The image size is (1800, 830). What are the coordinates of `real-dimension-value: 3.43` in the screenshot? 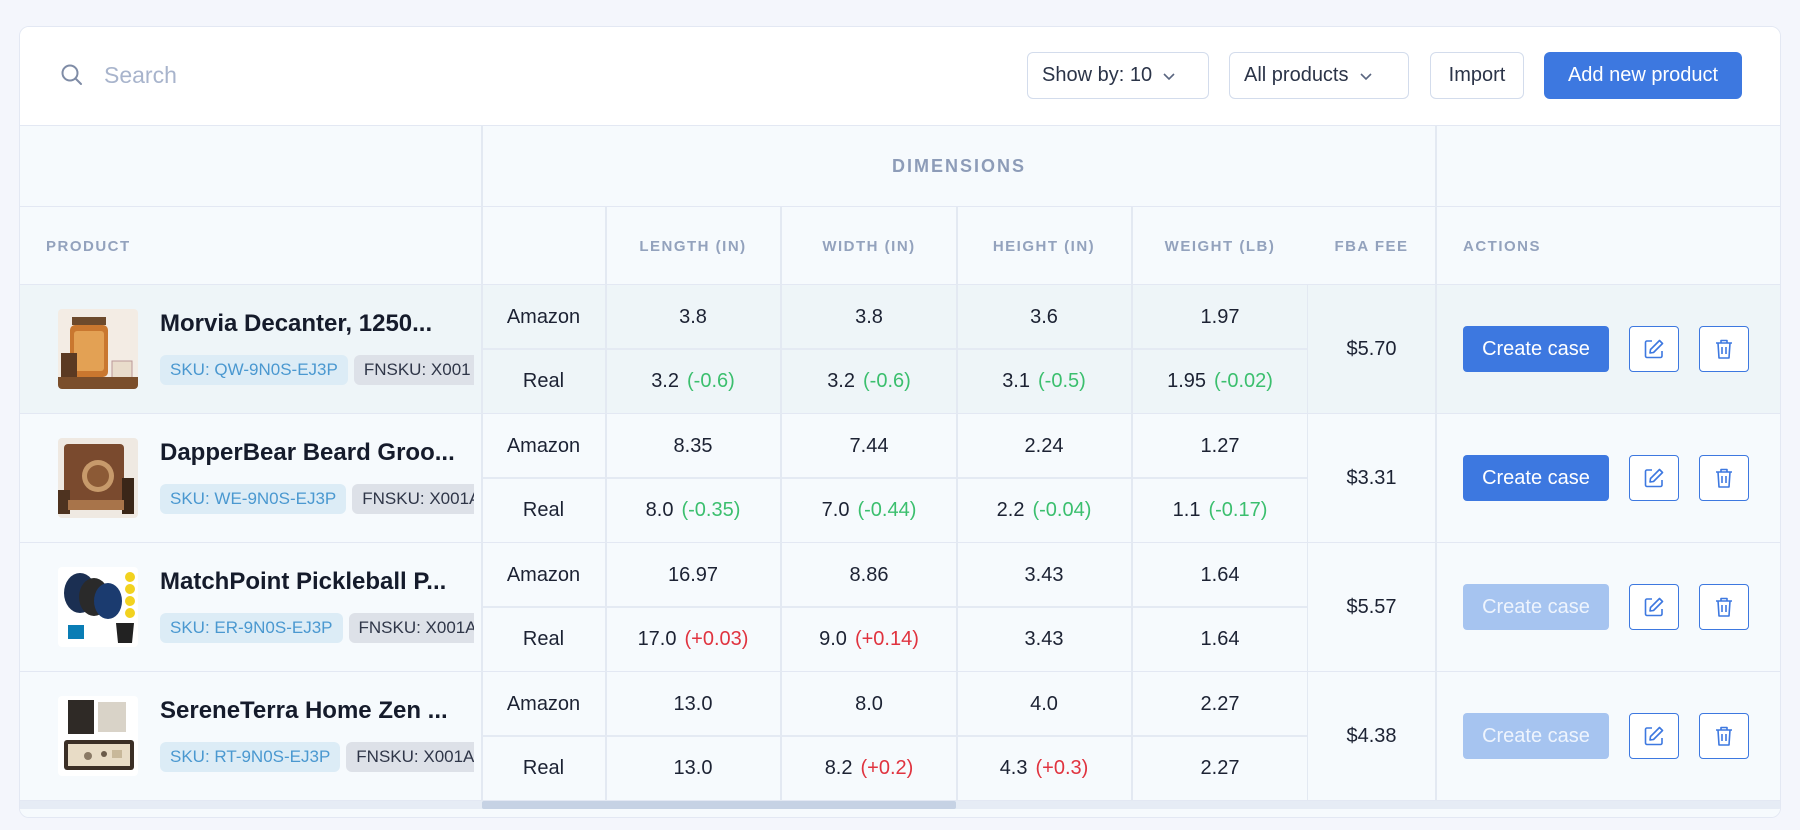 It's located at (1044, 638).